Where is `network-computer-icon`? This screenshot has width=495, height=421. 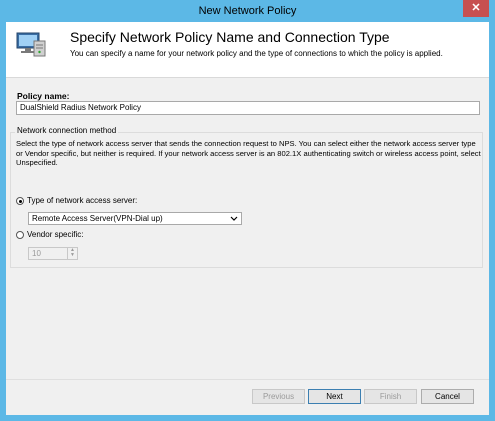 network-computer-icon is located at coordinates (31, 44).